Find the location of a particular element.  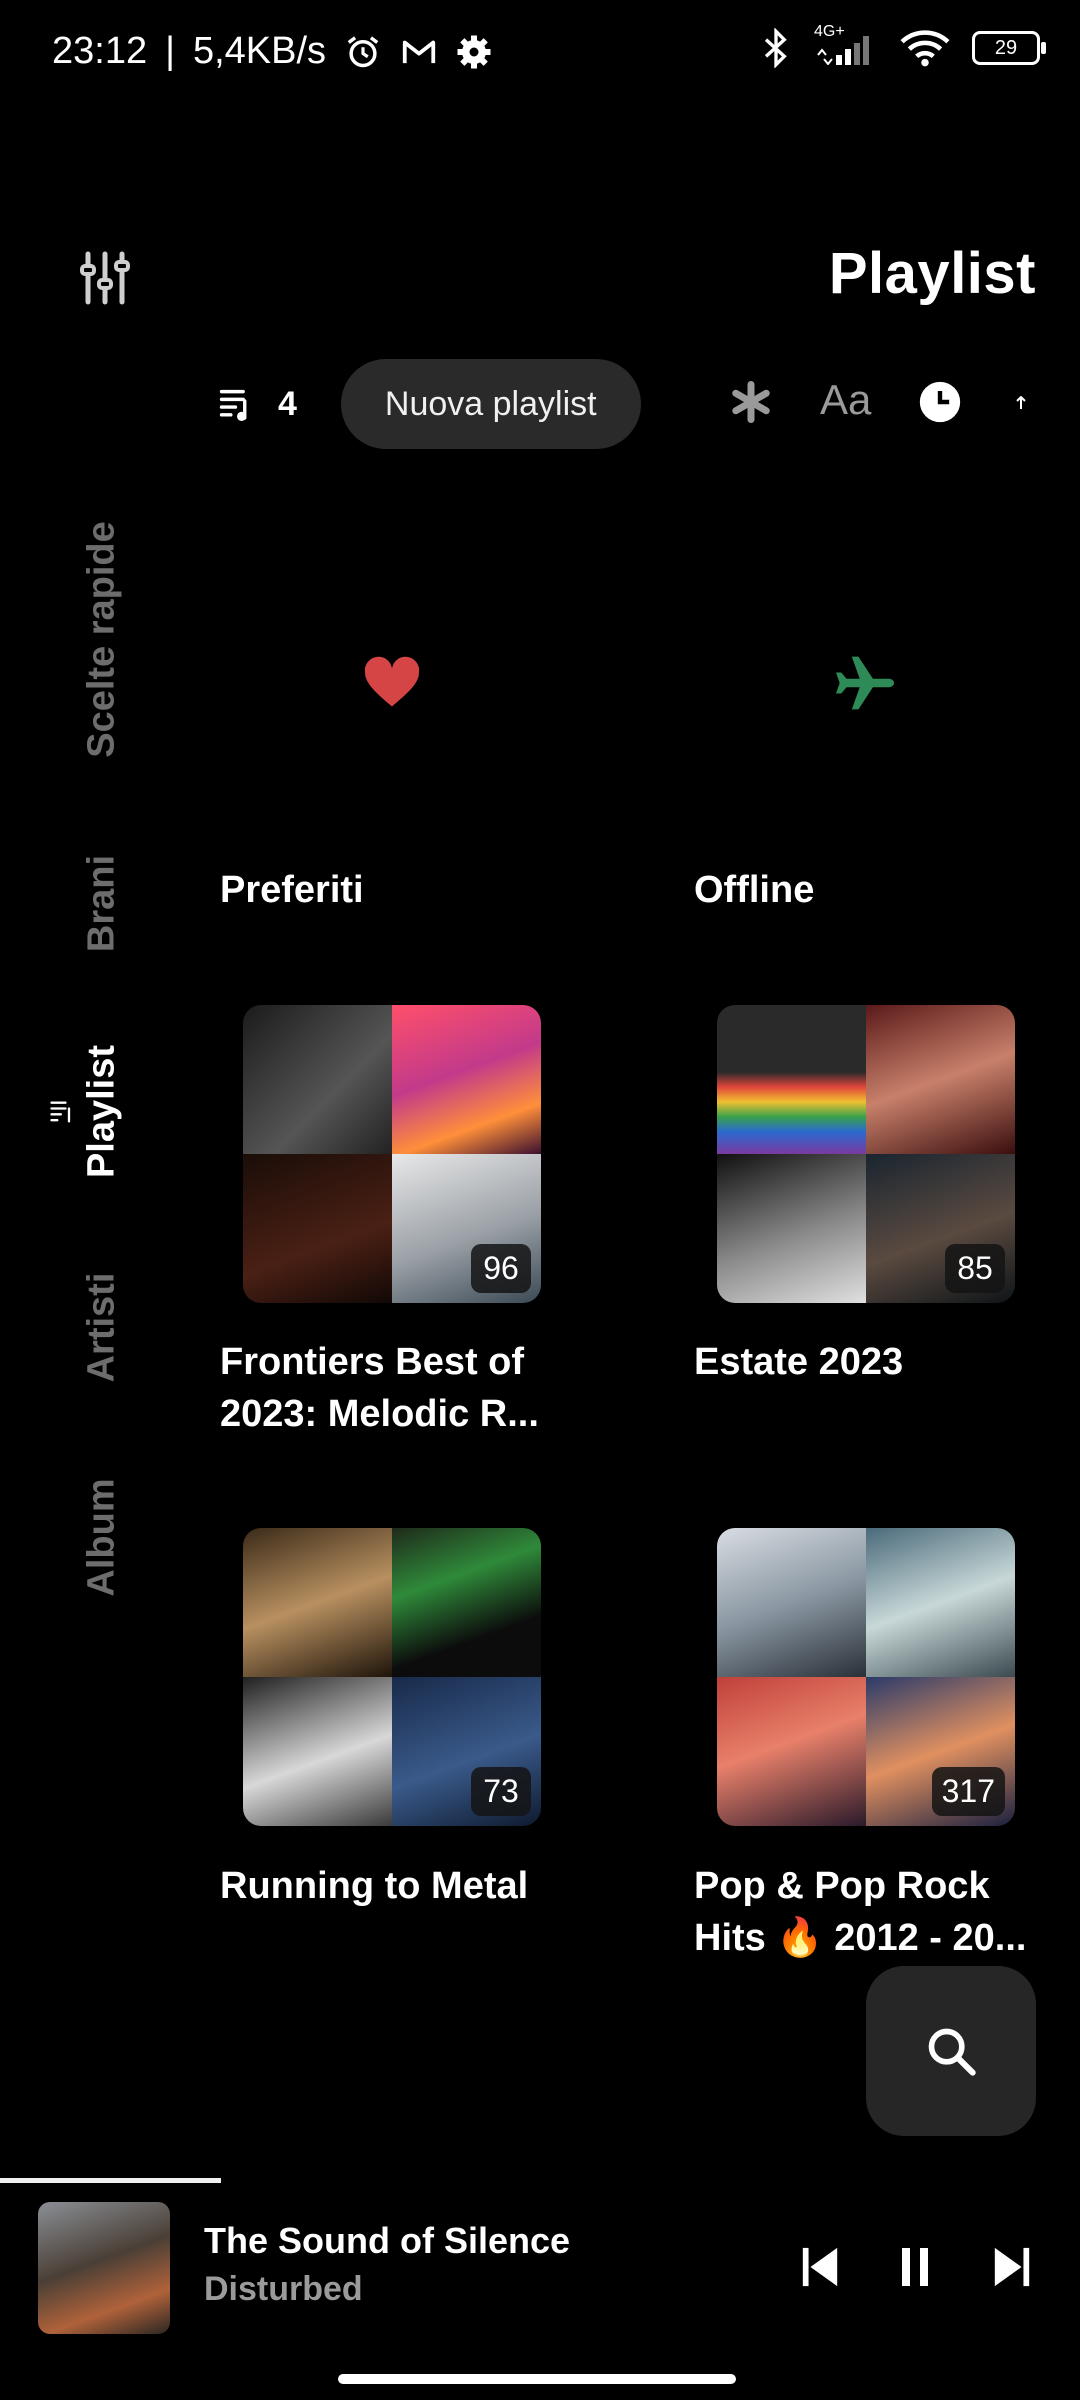

tab-artisti: Artisti is located at coordinates (102, 1328).